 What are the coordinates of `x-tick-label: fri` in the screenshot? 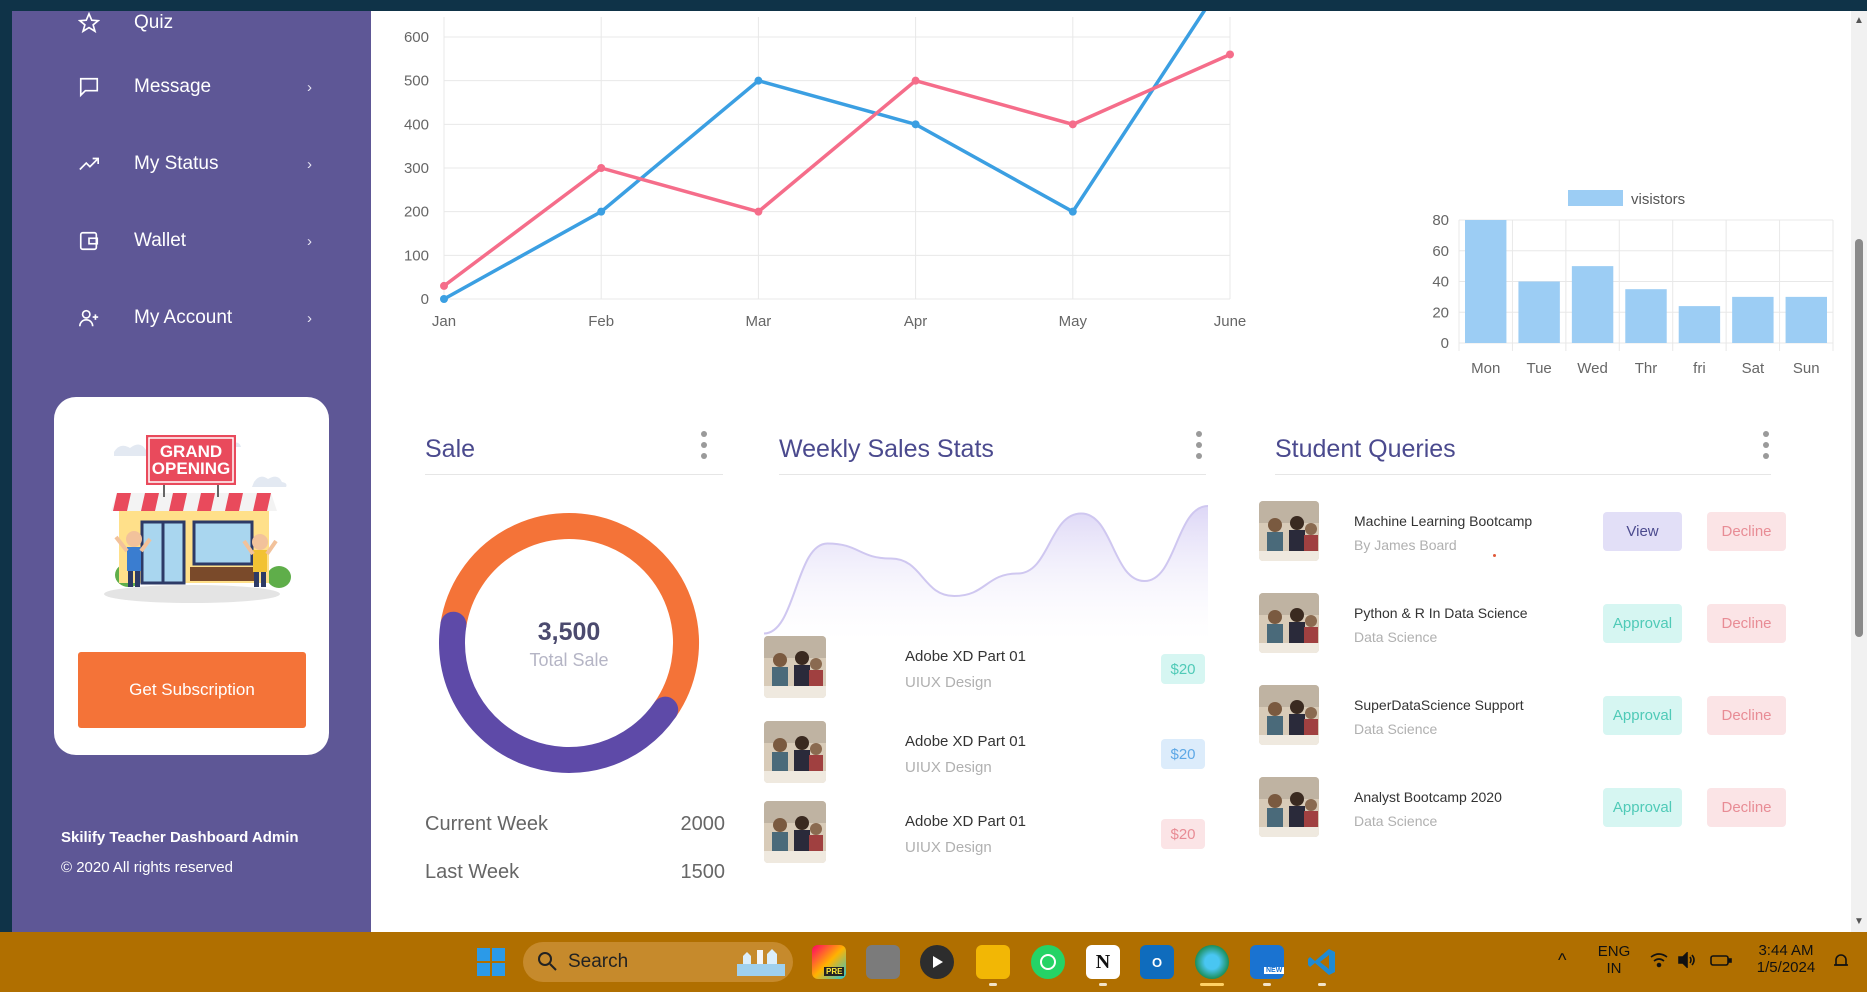 It's located at (1699, 368).